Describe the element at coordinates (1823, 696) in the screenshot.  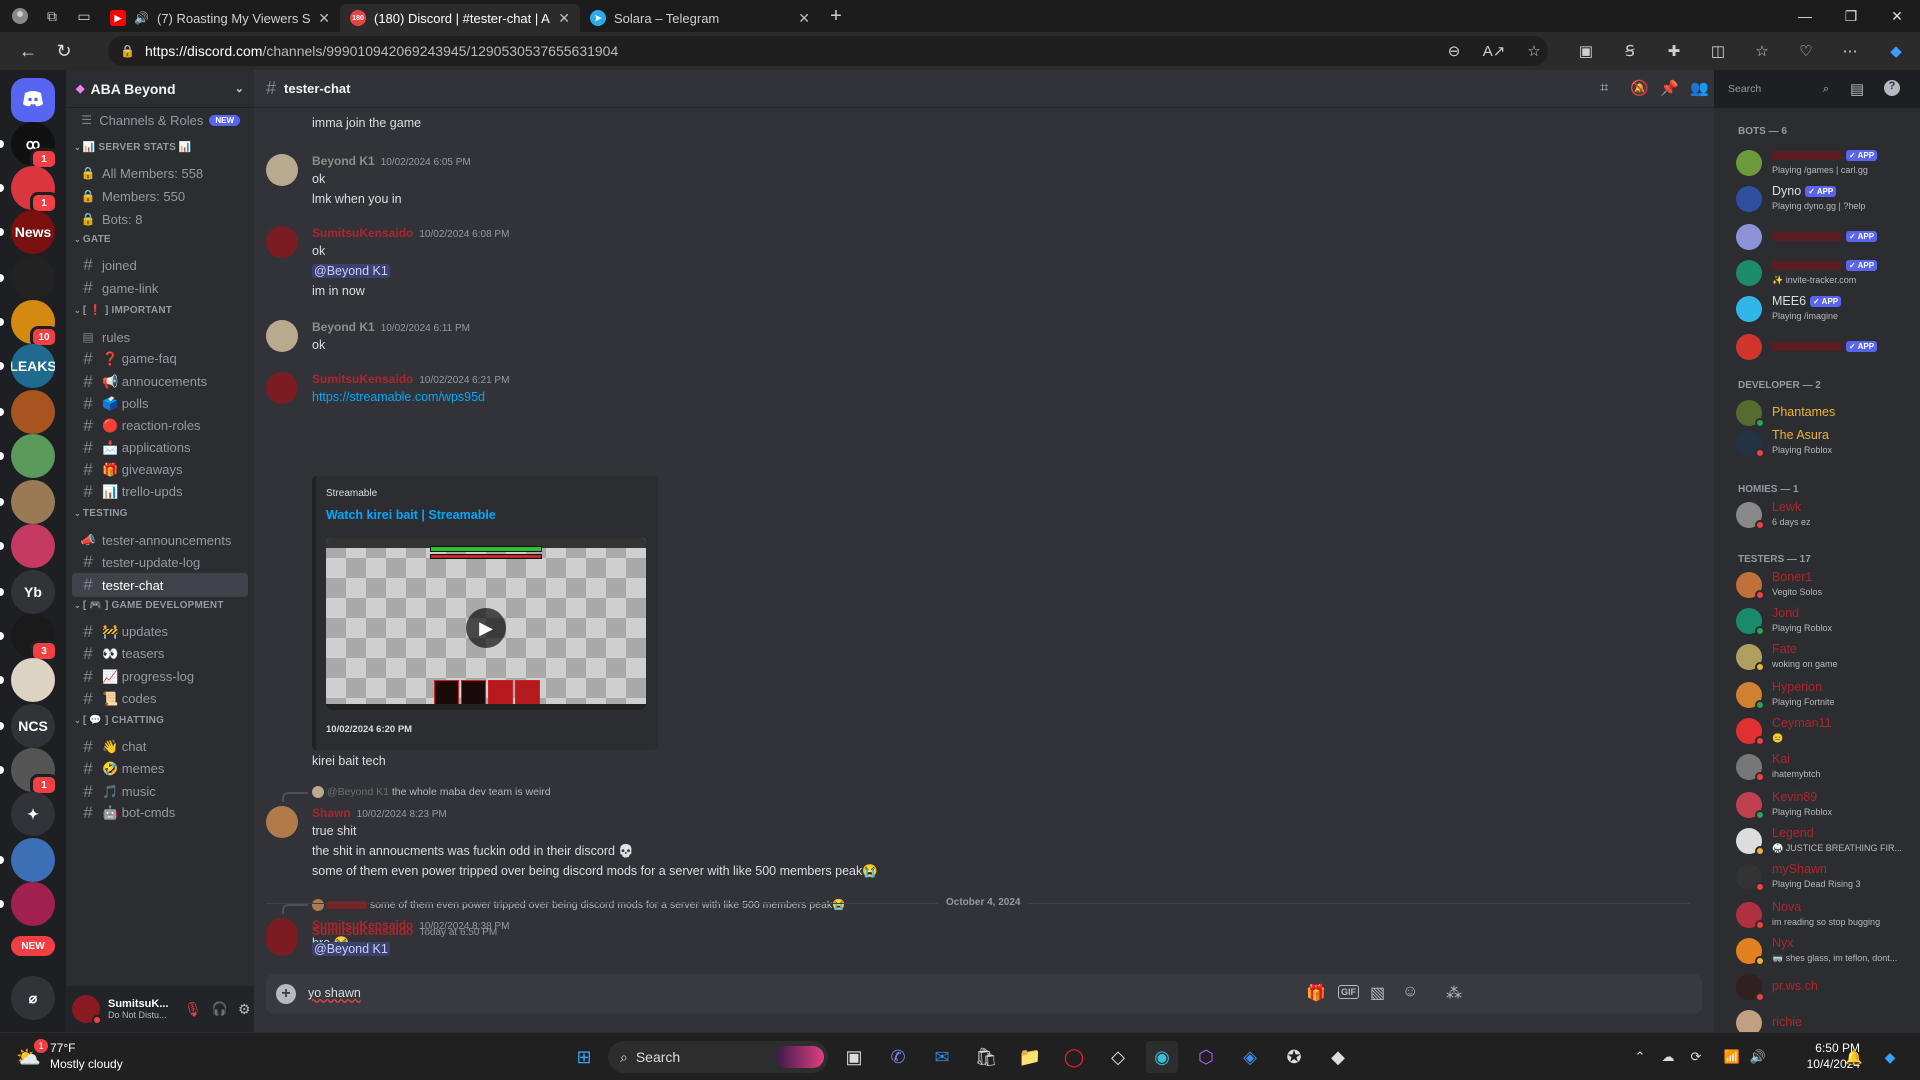
I see `member-item: Hyperion Playing Fortnite` at that location.